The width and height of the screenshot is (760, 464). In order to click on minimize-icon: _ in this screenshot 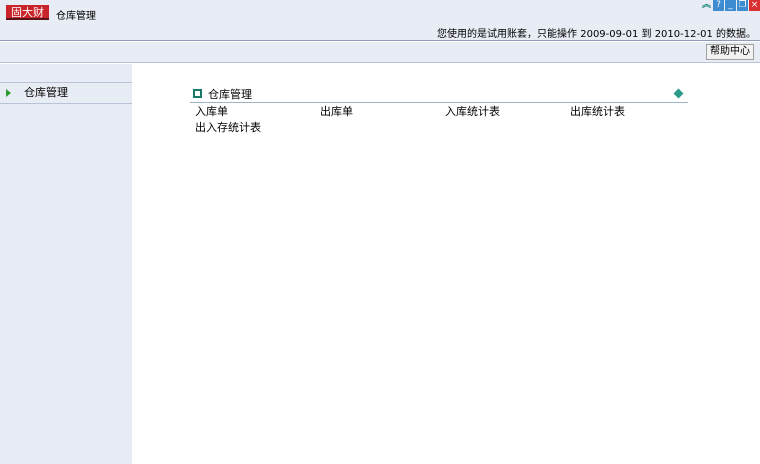, I will do `click(730, 5)`.